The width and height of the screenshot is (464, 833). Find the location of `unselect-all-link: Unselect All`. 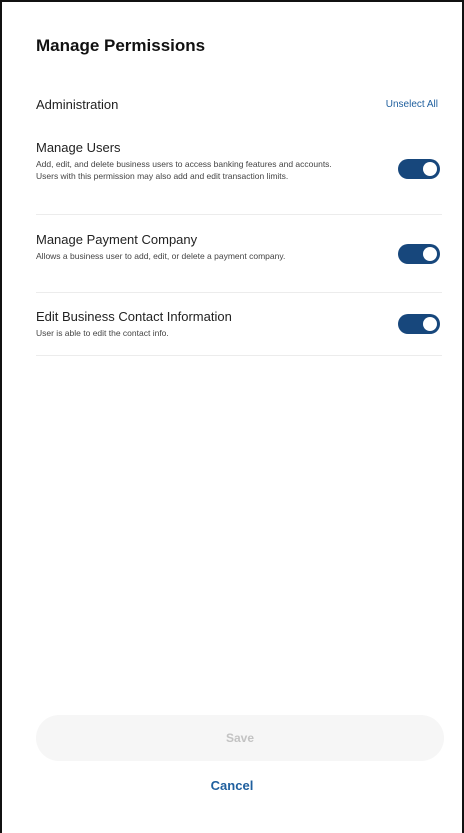

unselect-all-link: Unselect All is located at coordinates (412, 104).